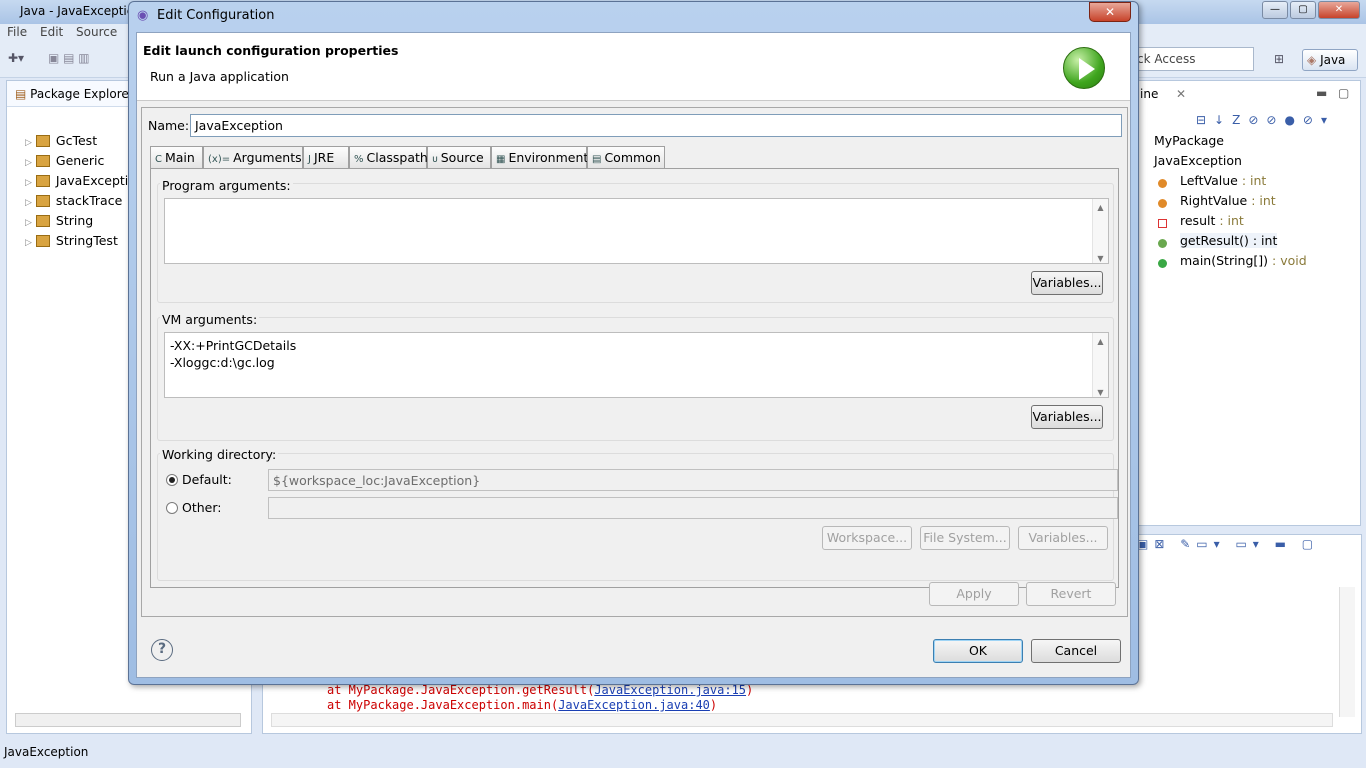 Image resolution: width=1366 pixels, height=768 pixels. I want to click on source-tab-icon: ᴜ, so click(435, 159).